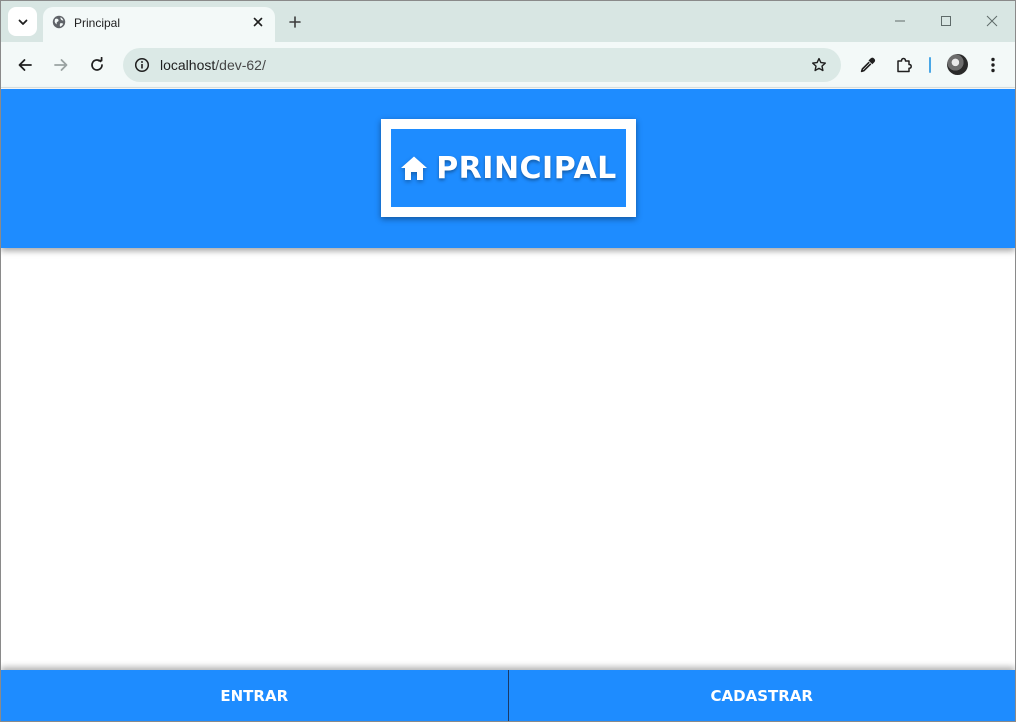  I want to click on minimize-button, so click(900, 21).